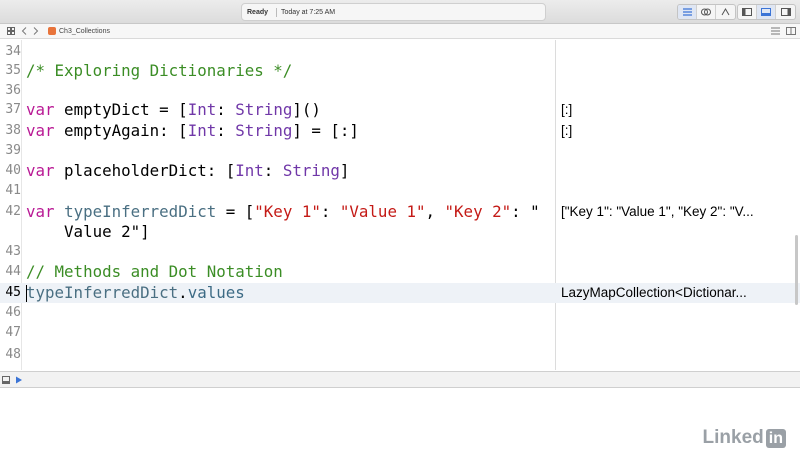  What do you see at coordinates (13, 251) in the screenshot?
I see `line-number: 43` at bounding box center [13, 251].